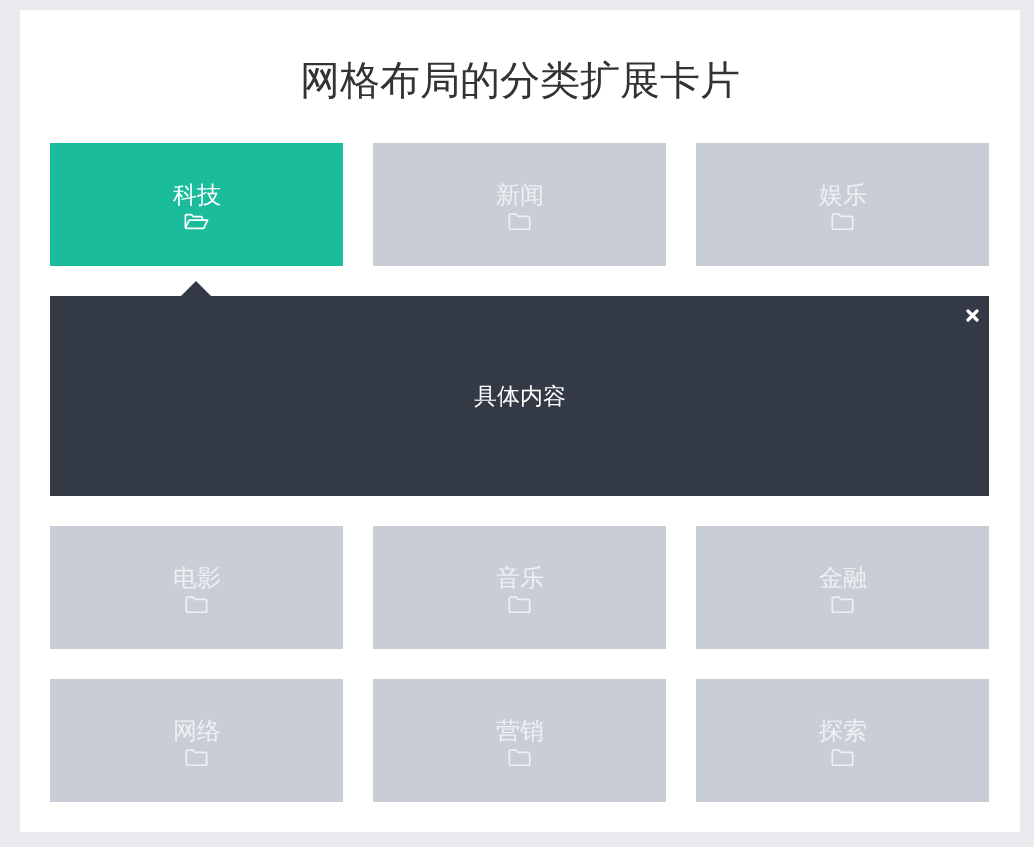 The width and height of the screenshot is (1034, 847). Describe the element at coordinates (196, 221) in the screenshot. I see `open-folder-icon` at that location.